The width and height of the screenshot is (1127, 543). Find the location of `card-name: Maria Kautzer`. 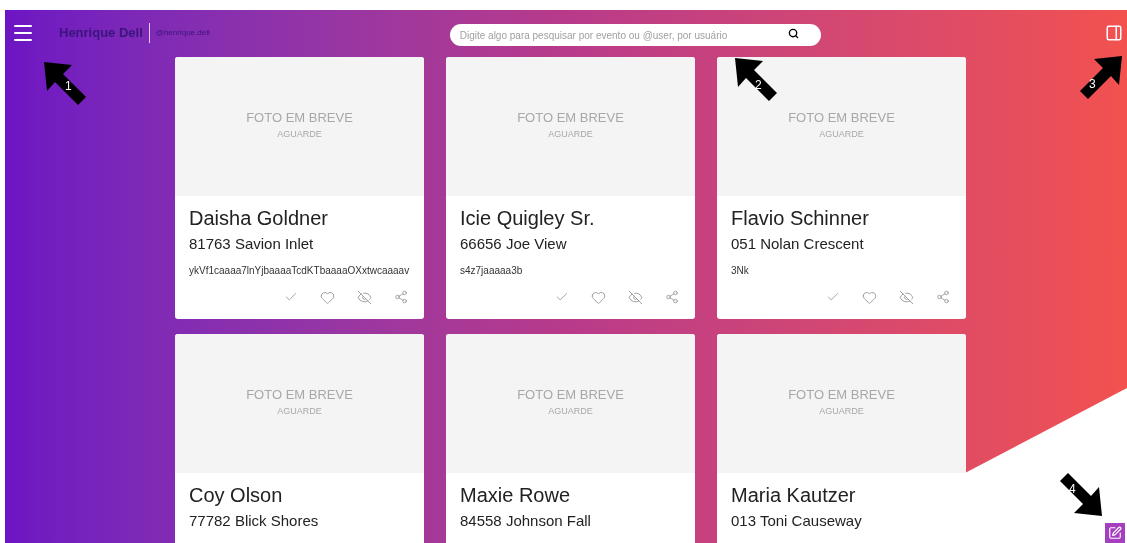

card-name: Maria Kautzer is located at coordinates (794, 495).